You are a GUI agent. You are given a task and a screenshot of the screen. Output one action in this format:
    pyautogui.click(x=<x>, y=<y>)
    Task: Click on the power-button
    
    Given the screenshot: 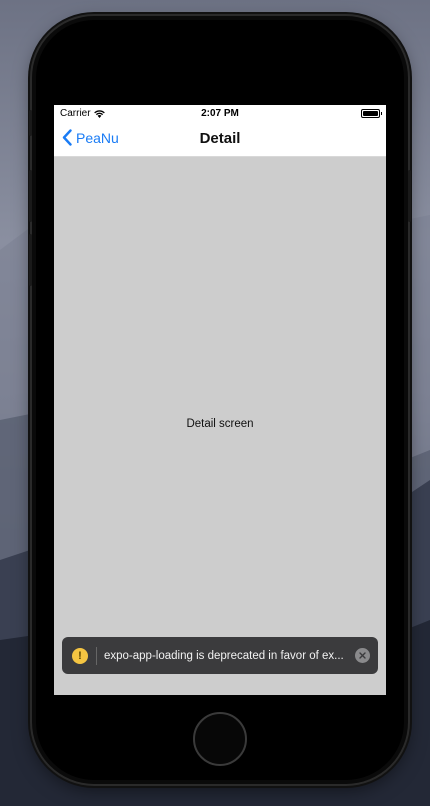 What is the action you would take?
    pyautogui.click(x=409, y=196)
    